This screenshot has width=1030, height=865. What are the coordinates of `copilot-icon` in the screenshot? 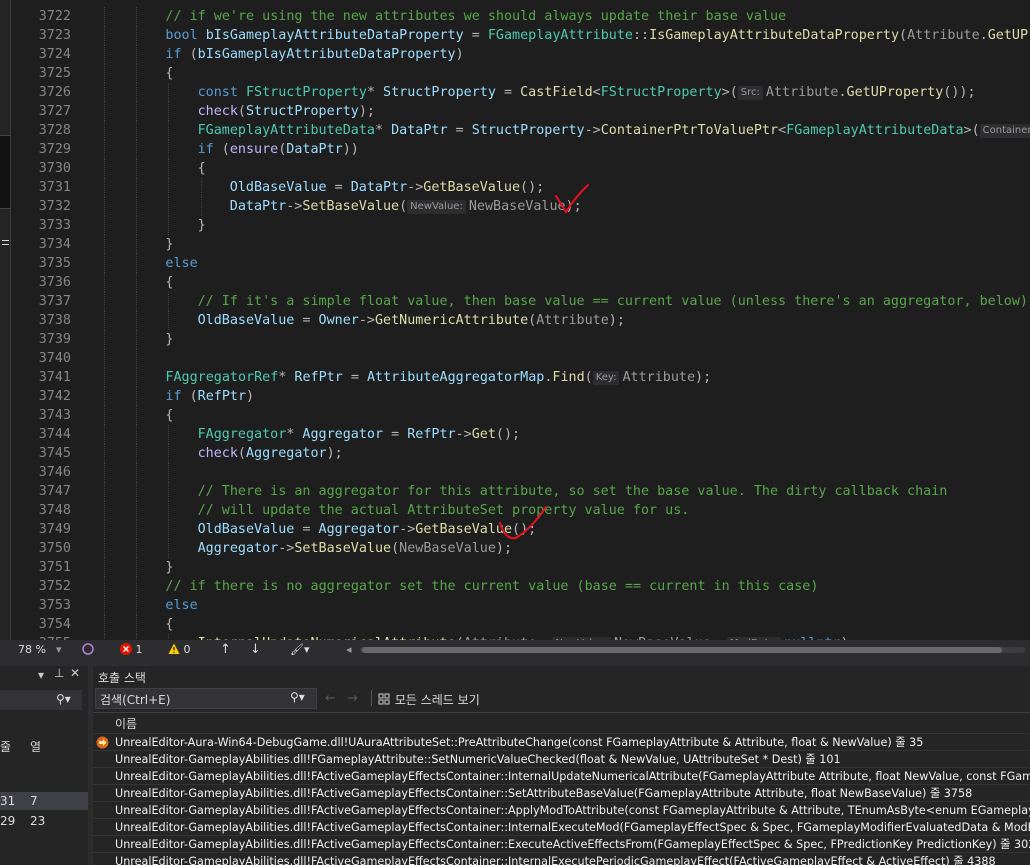 It's located at (88, 650).